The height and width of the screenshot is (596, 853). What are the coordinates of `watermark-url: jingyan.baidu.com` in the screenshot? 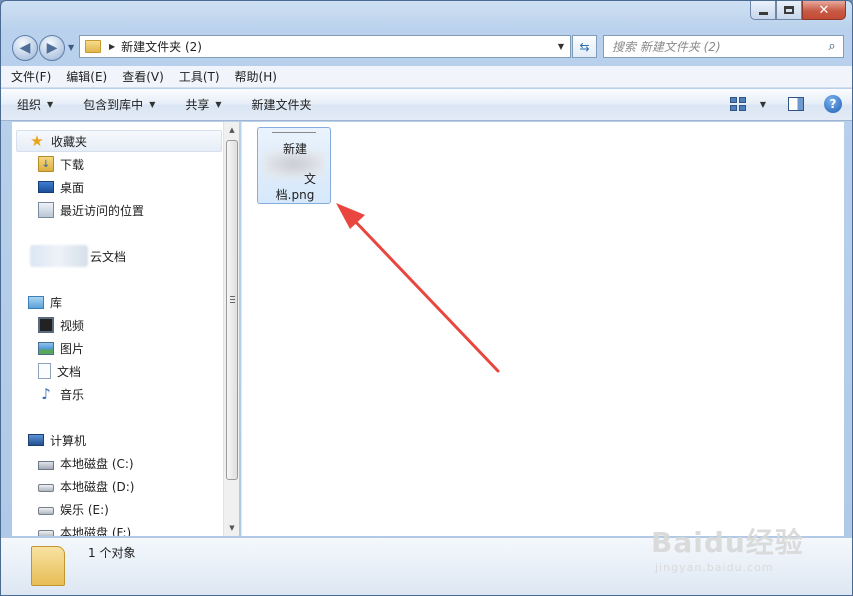 It's located at (714, 567).